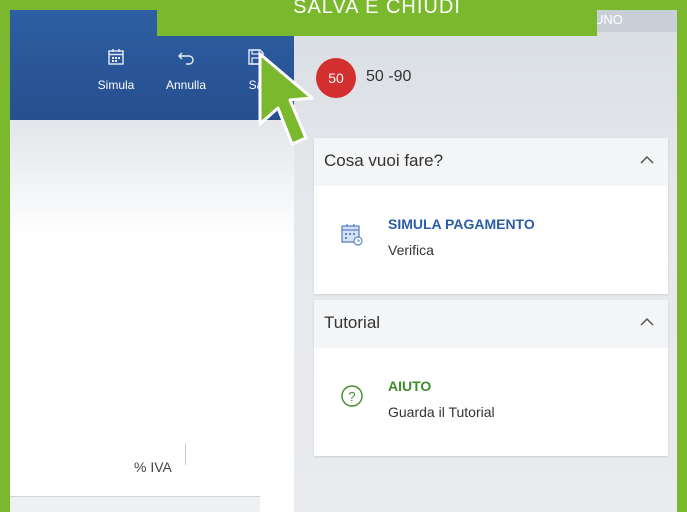 The width and height of the screenshot is (687, 512). What do you see at coordinates (185, 454) in the screenshot?
I see `column-divider` at bounding box center [185, 454].